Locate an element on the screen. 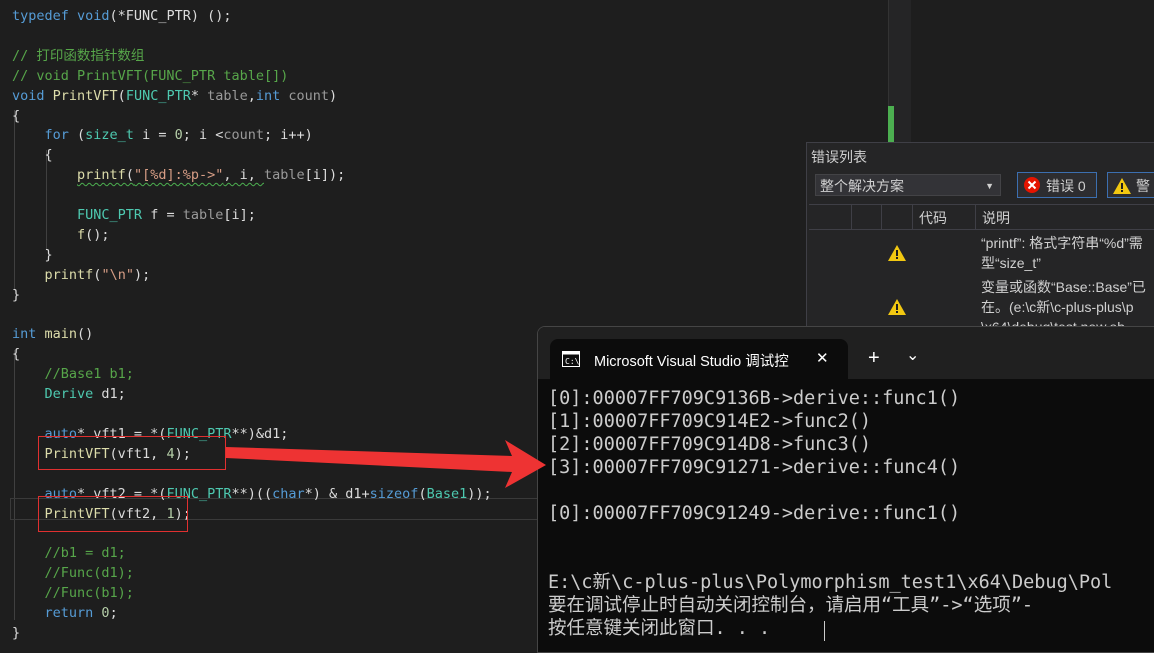 This screenshot has width=1154, height=653. code-token: **)&d1; is located at coordinates (260, 433).